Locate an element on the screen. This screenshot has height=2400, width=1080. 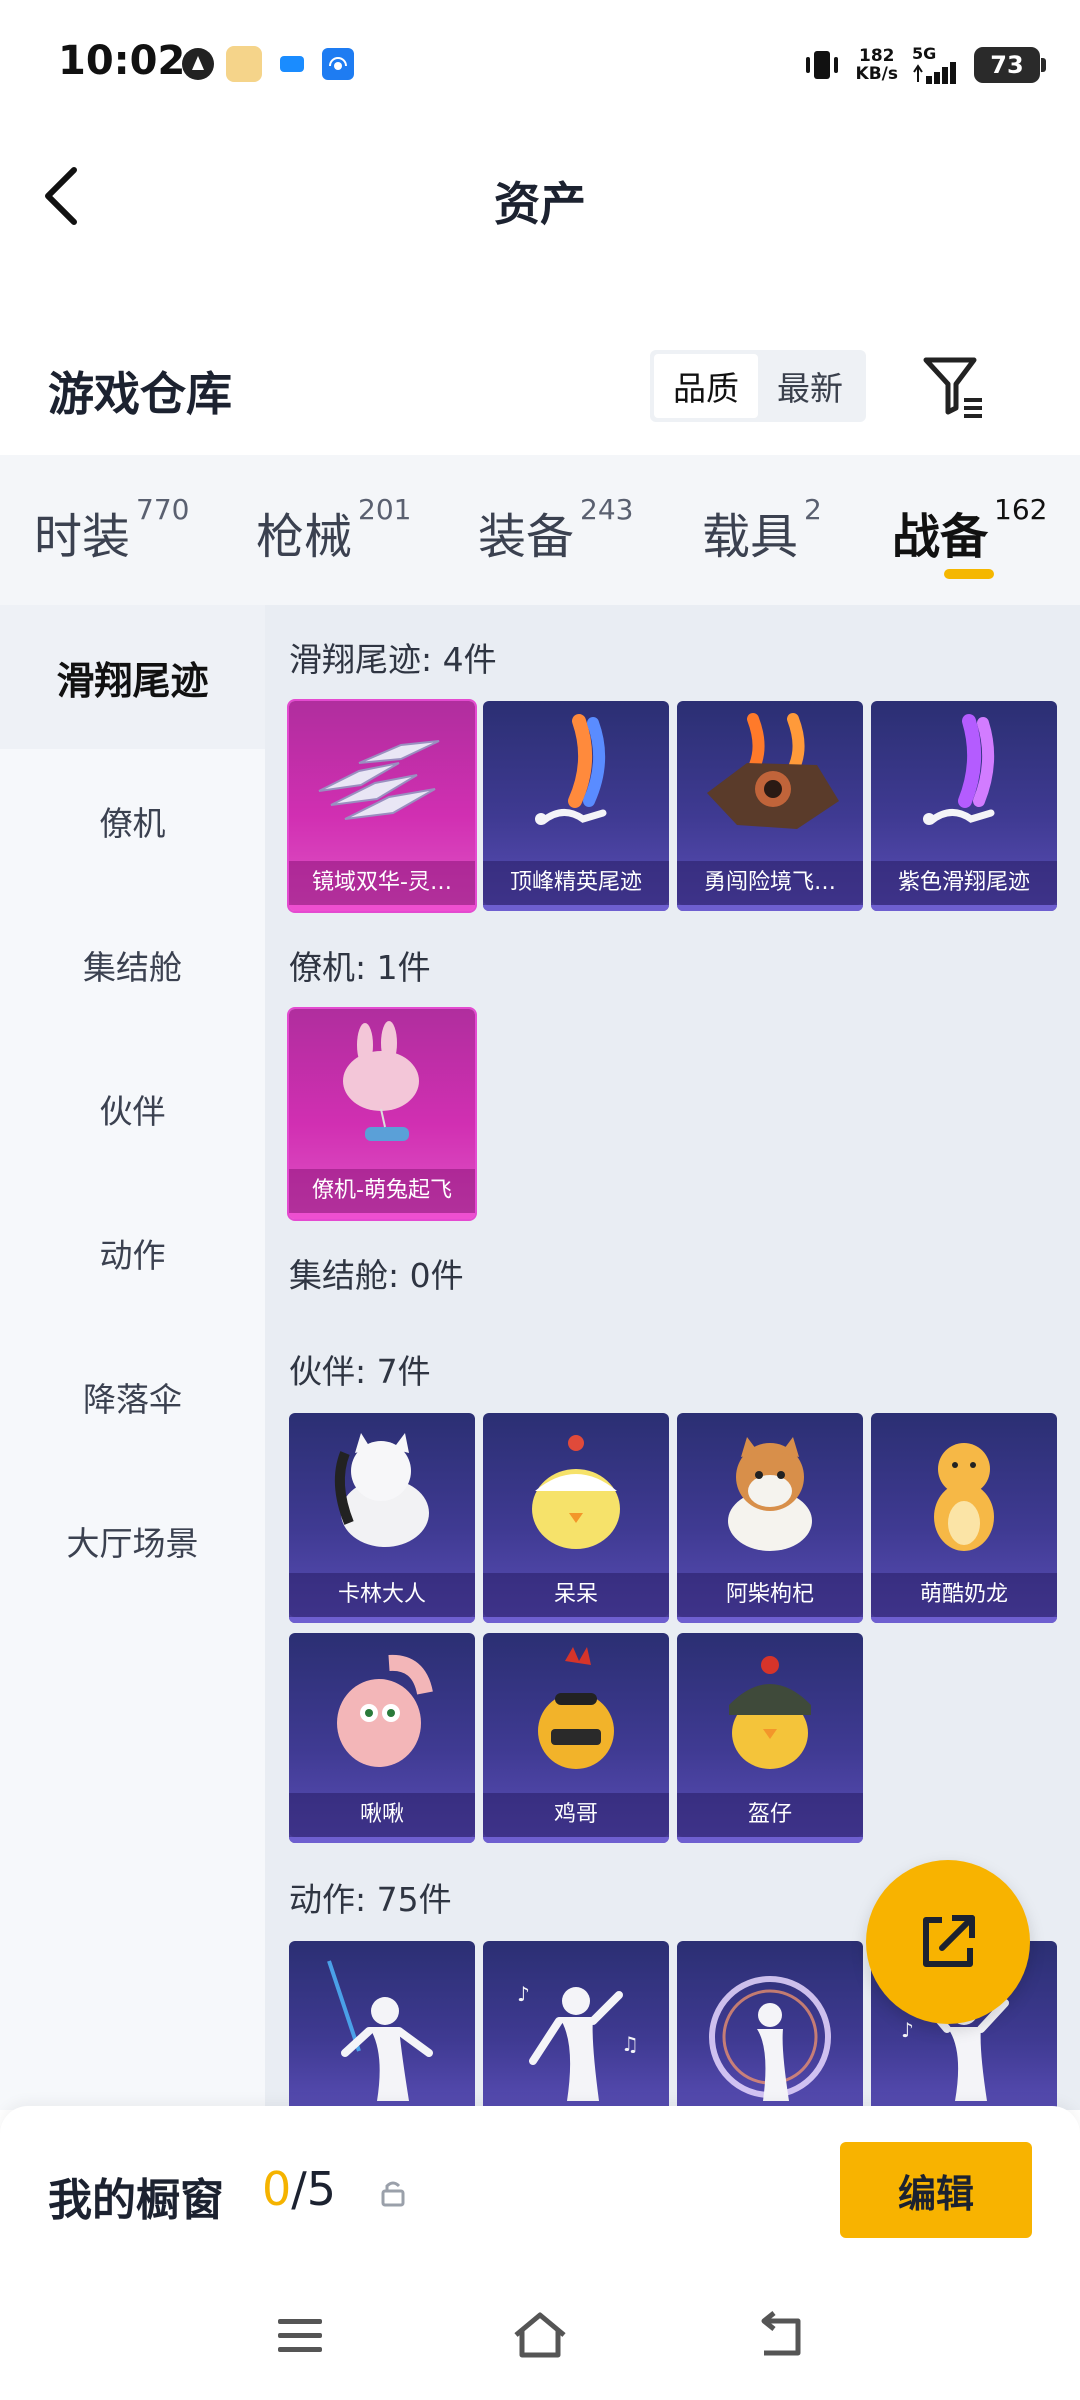
item-card: 呆呆 is located at coordinates (576, 1518).